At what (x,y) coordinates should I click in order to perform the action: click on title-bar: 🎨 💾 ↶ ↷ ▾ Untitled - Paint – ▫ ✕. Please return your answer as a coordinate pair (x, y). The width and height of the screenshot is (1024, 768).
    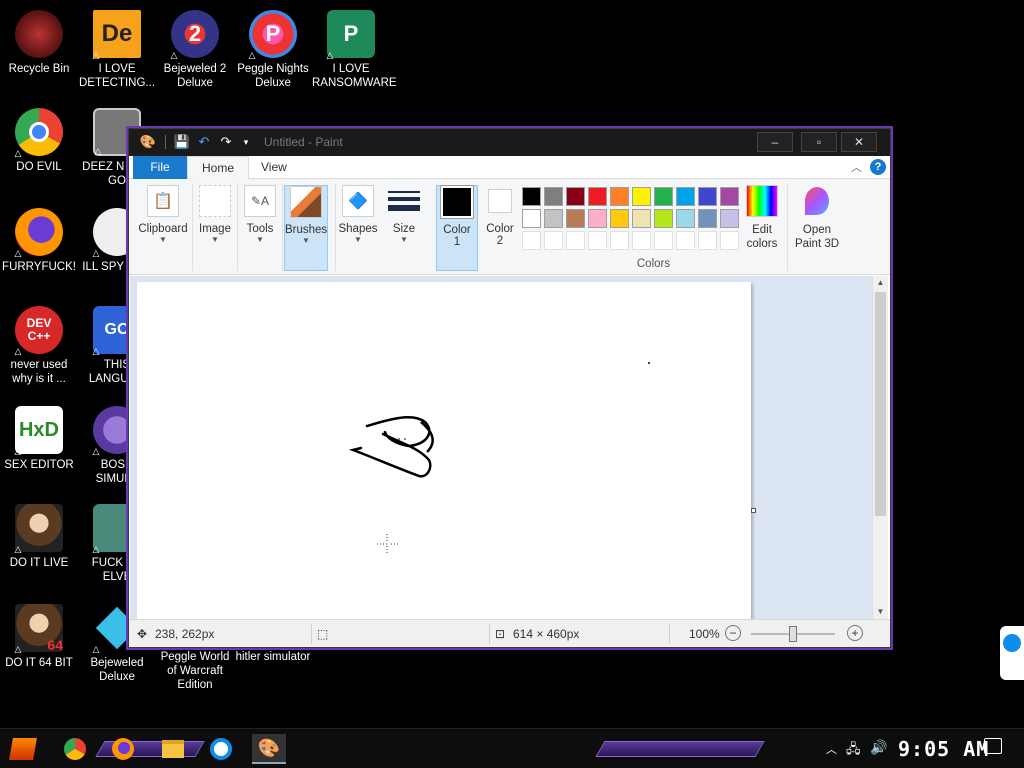
    Looking at the image, I should click on (509, 142).